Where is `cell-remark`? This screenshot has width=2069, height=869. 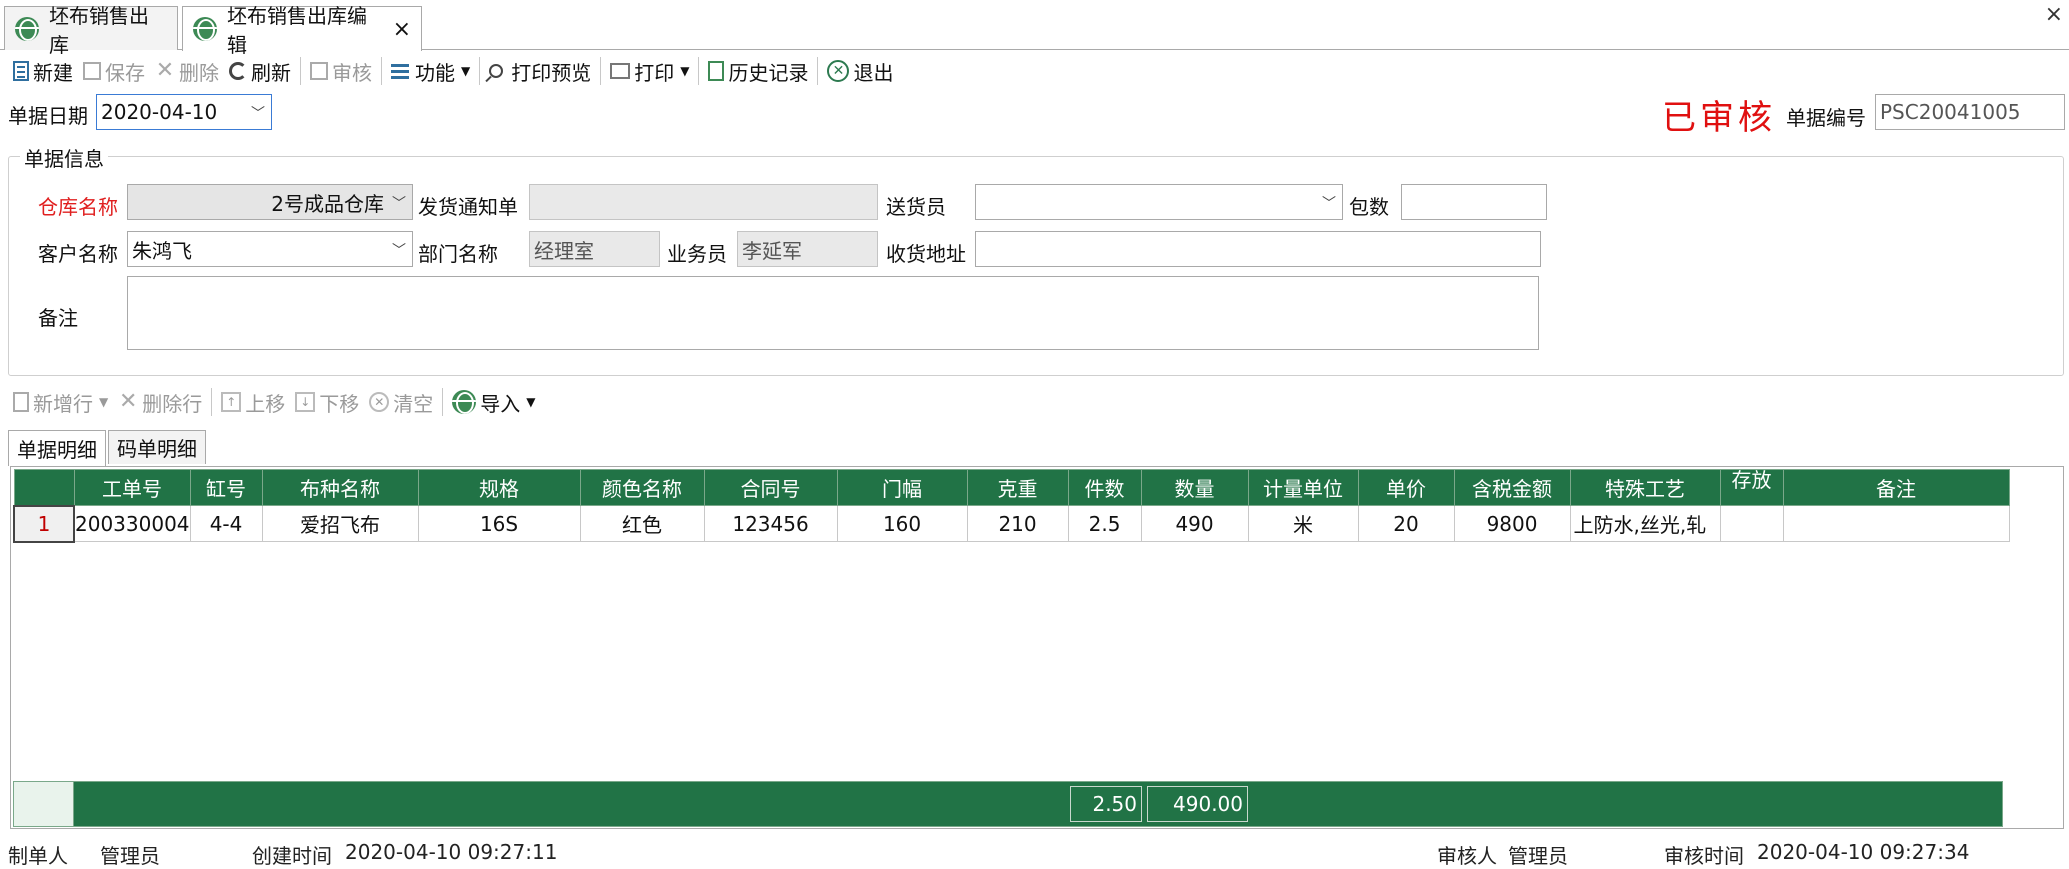
cell-remark is located at coordinates (1896, 523).